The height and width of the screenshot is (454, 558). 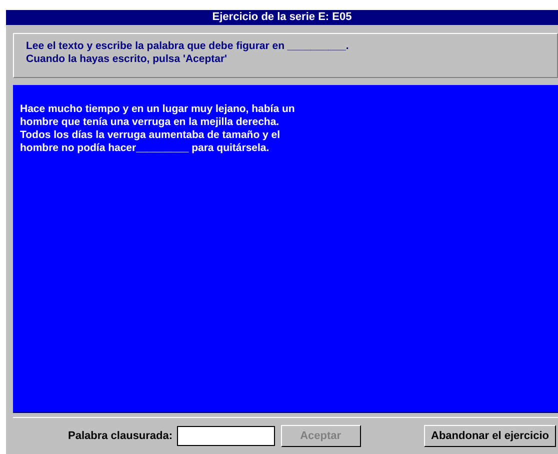 I want to click on passage-text: hombre no podía hacer_________ para quitársela., so click(x=145, y=148).